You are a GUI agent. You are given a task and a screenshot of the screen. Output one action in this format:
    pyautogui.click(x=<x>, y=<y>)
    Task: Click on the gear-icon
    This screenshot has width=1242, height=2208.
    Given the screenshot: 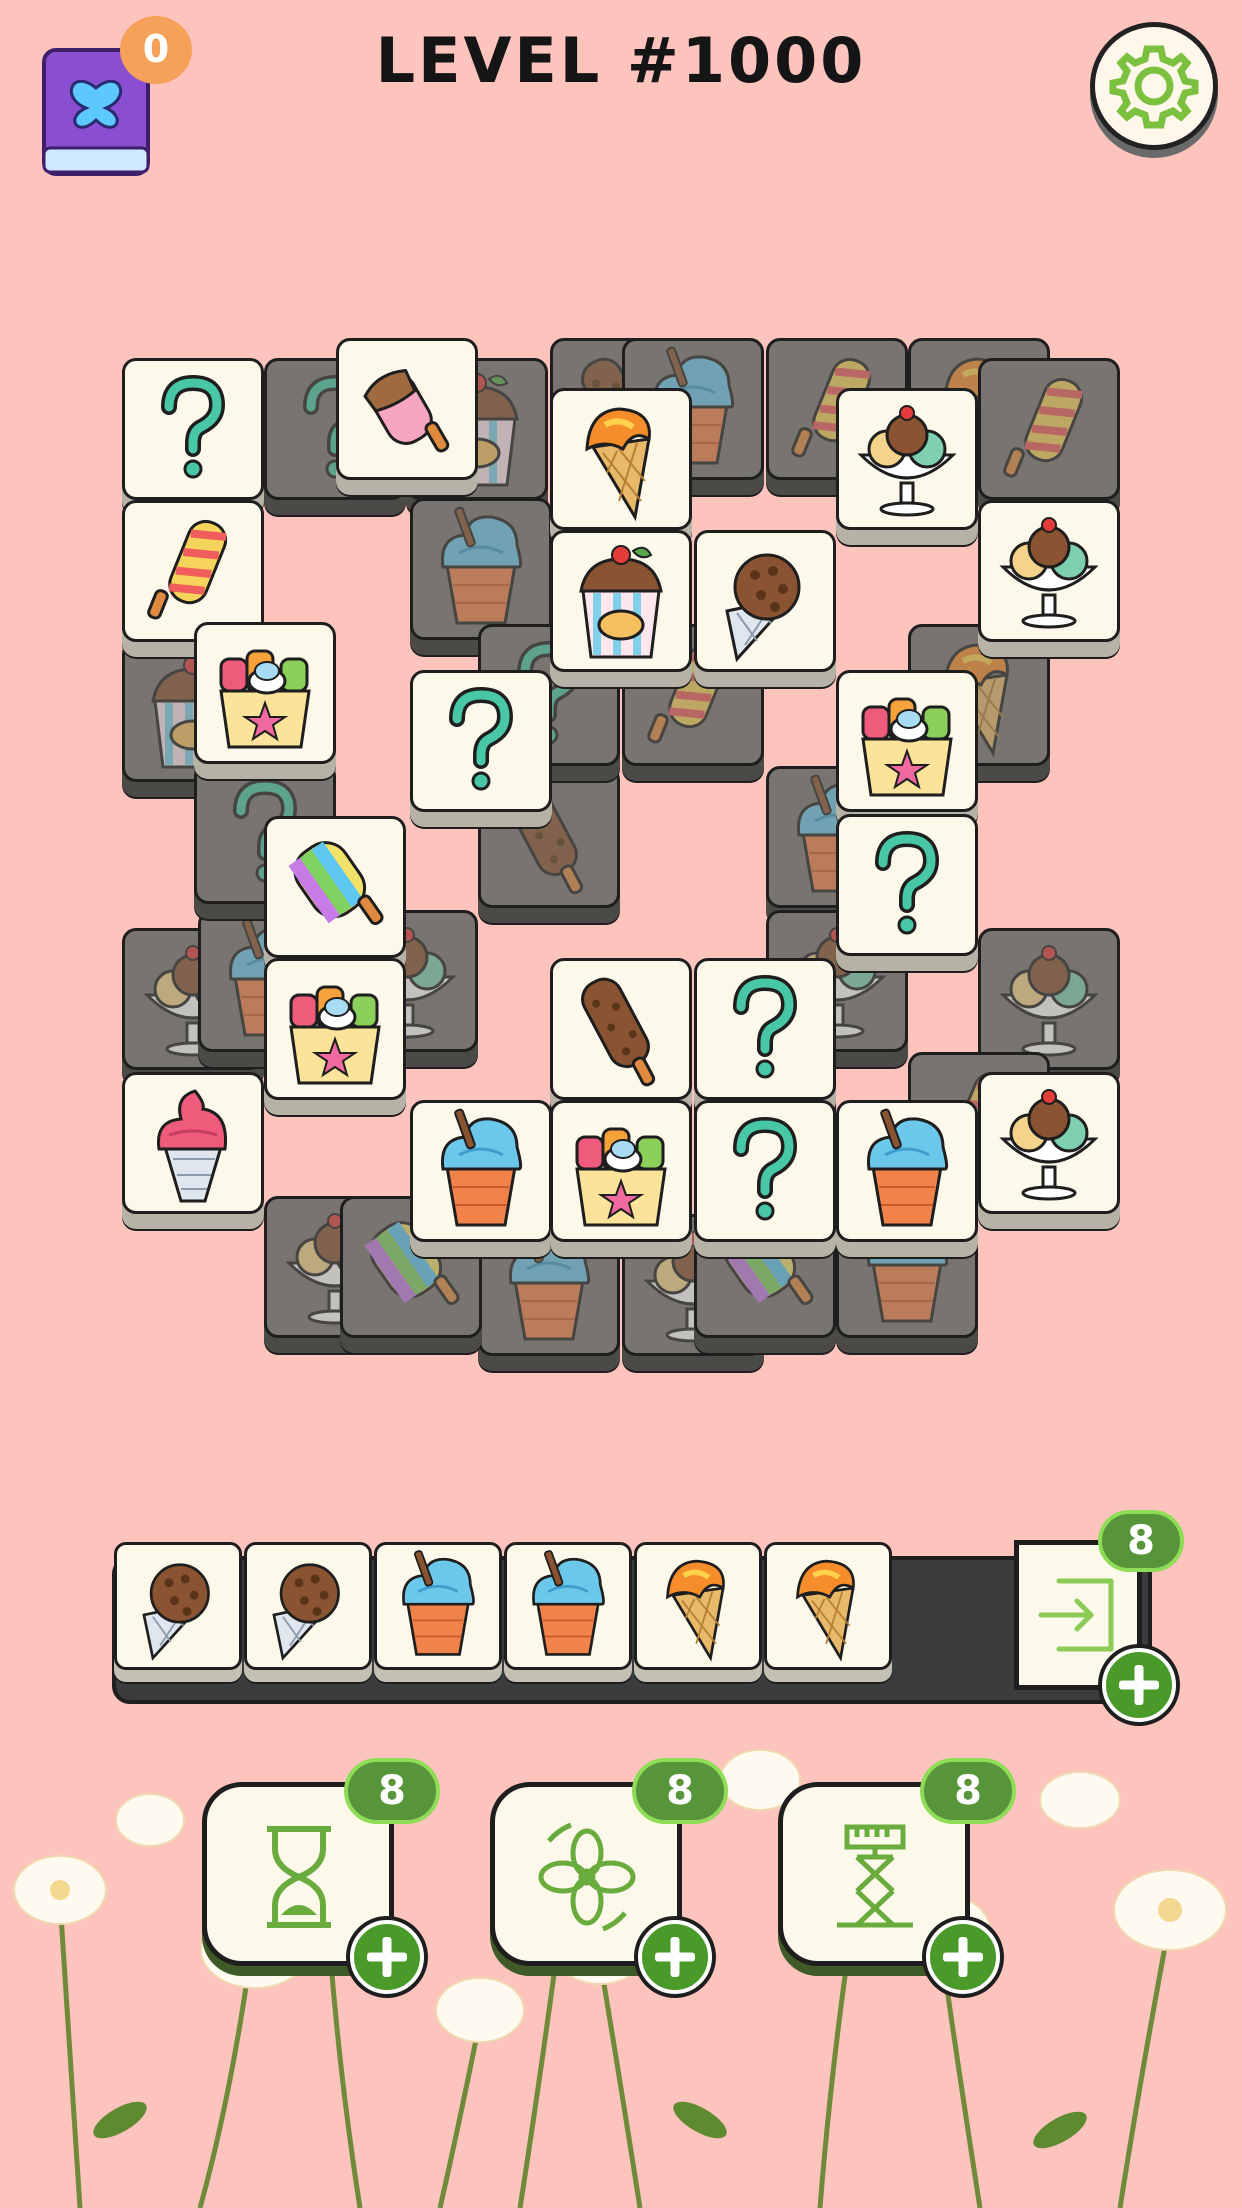 What is the action you would take?
    pyautogui.click(x=1154, y=87)
    